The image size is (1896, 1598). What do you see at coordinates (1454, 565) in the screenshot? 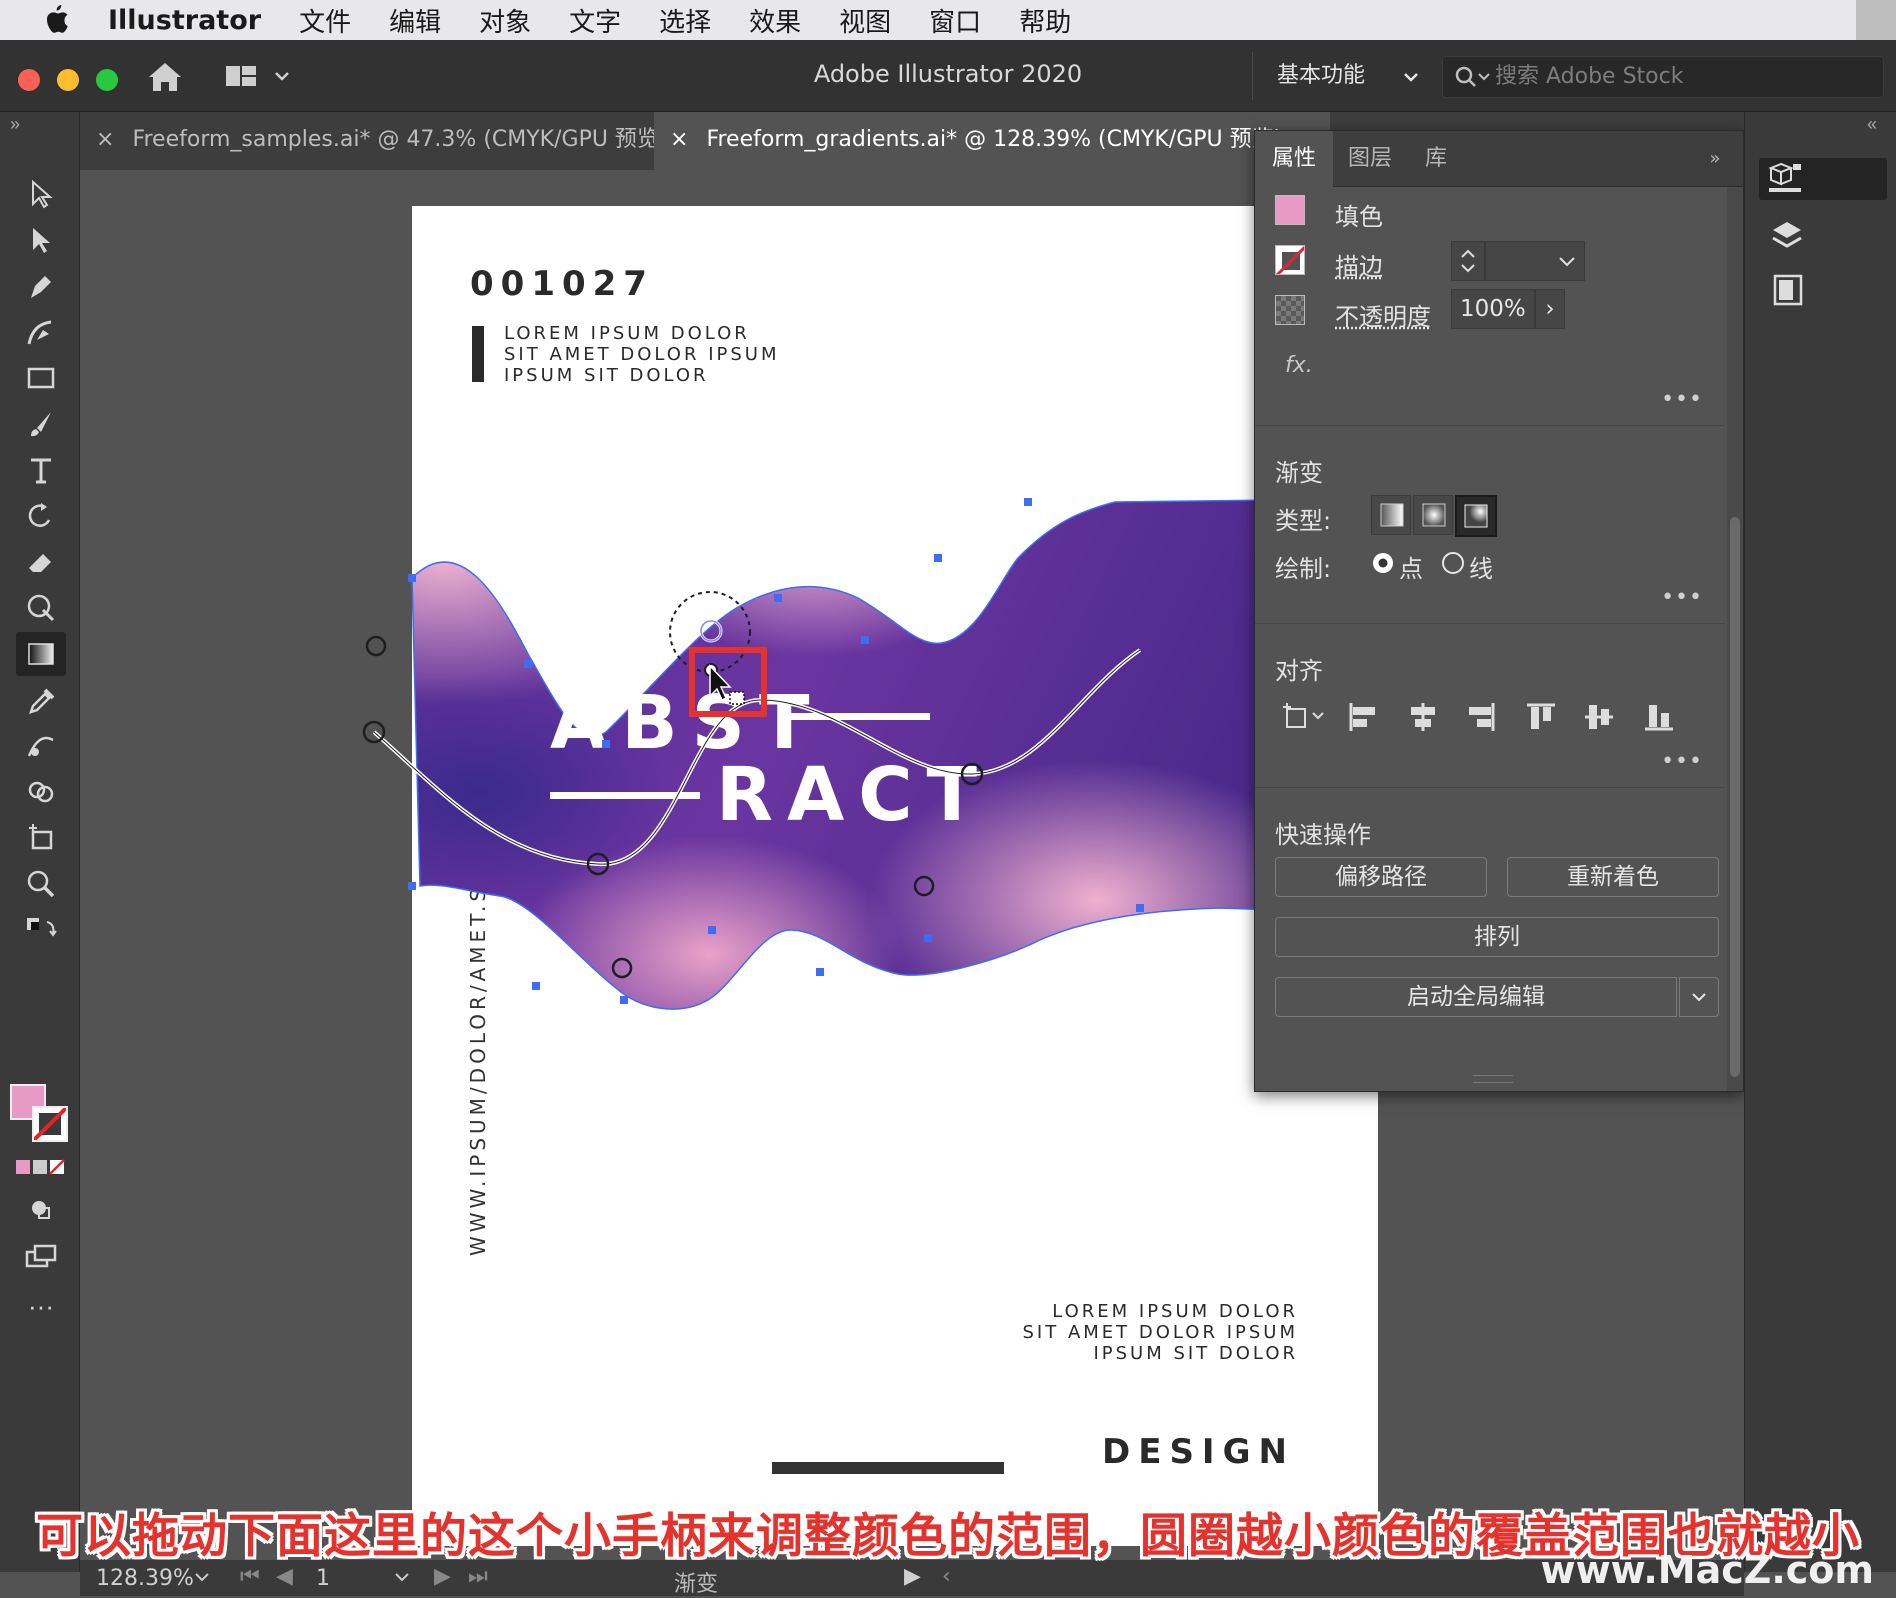
I see `draw-line-radio` at bounding box center [1454, 565].